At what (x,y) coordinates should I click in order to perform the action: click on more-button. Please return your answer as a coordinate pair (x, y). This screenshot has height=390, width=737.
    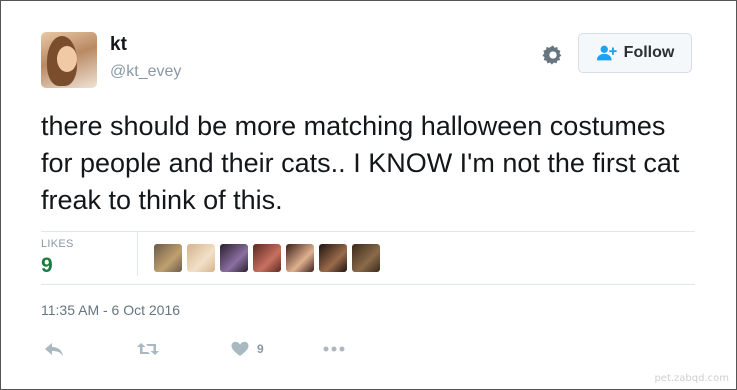
    Looking at the image, I should click on (334, 349).